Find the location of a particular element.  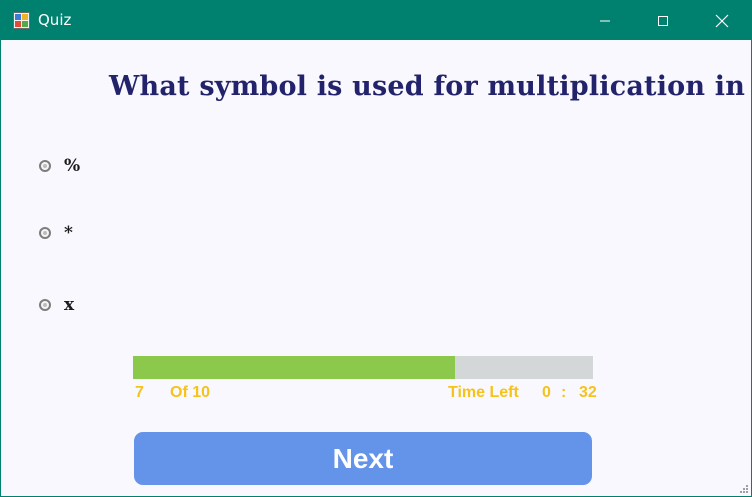

window-title: Quiz is located at coordinates (55, 20).